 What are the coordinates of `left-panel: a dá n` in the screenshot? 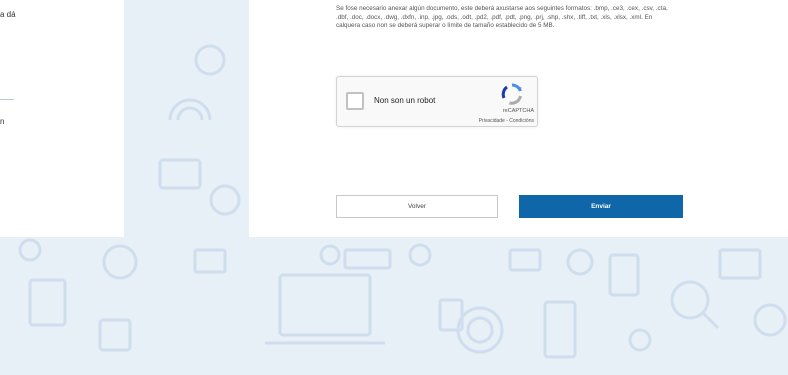 It's located at (62, 118).